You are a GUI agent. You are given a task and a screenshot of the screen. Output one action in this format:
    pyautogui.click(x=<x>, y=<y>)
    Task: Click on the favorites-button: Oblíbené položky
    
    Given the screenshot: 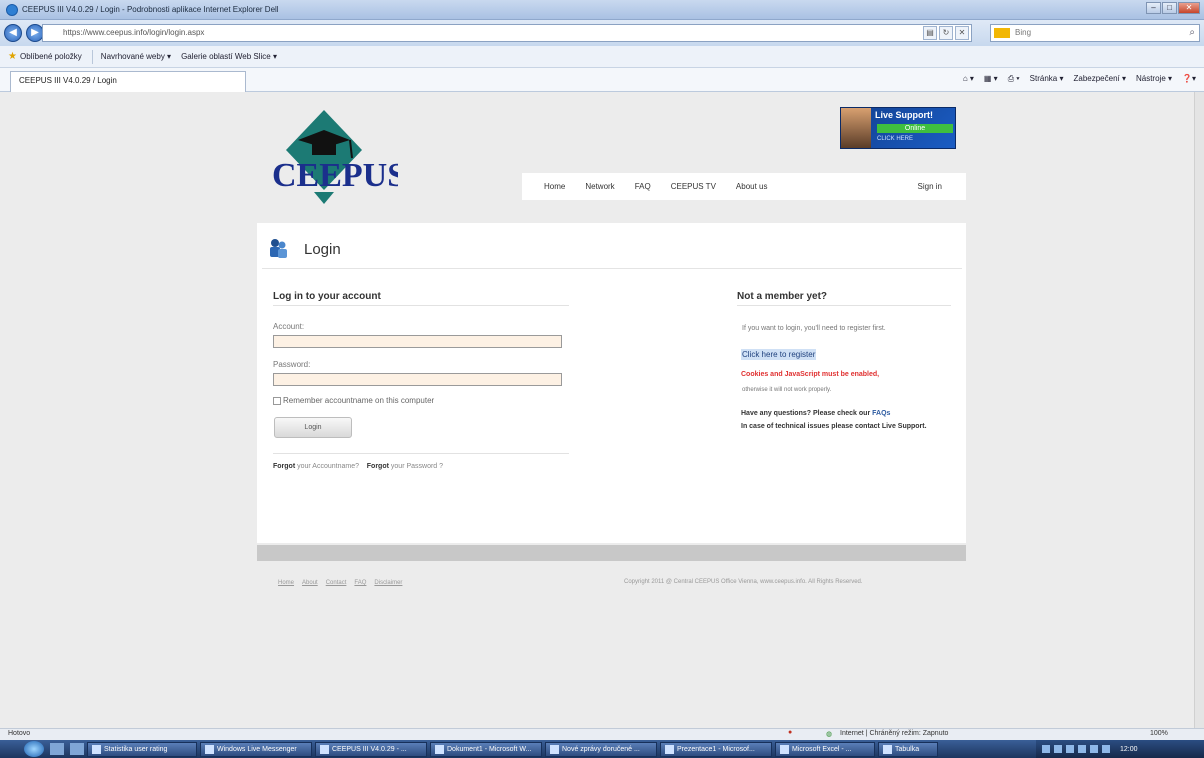 What is the action you would take?
    pyautogui.click(x=51, y=56)
    